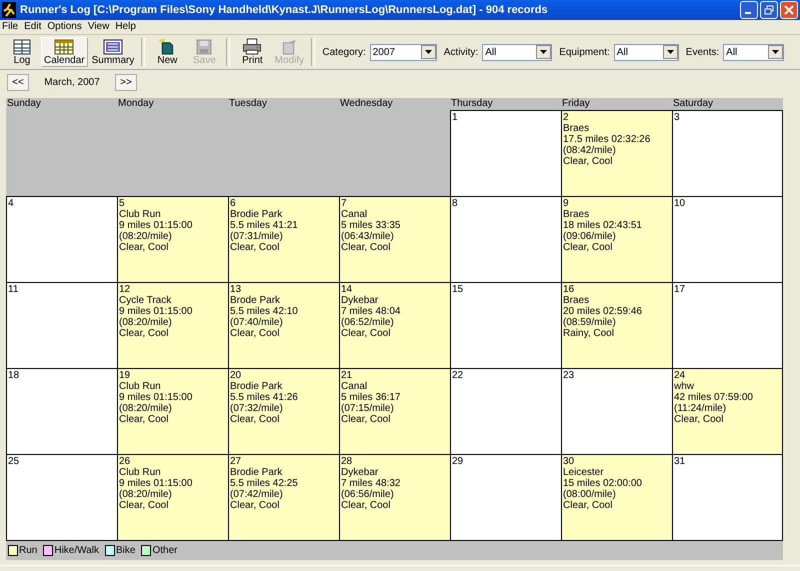 This screenshot has height=571, width=800. Describe the element at coordinates (505, 411) in the screenshot. I see `day-cell: 22` at that location.